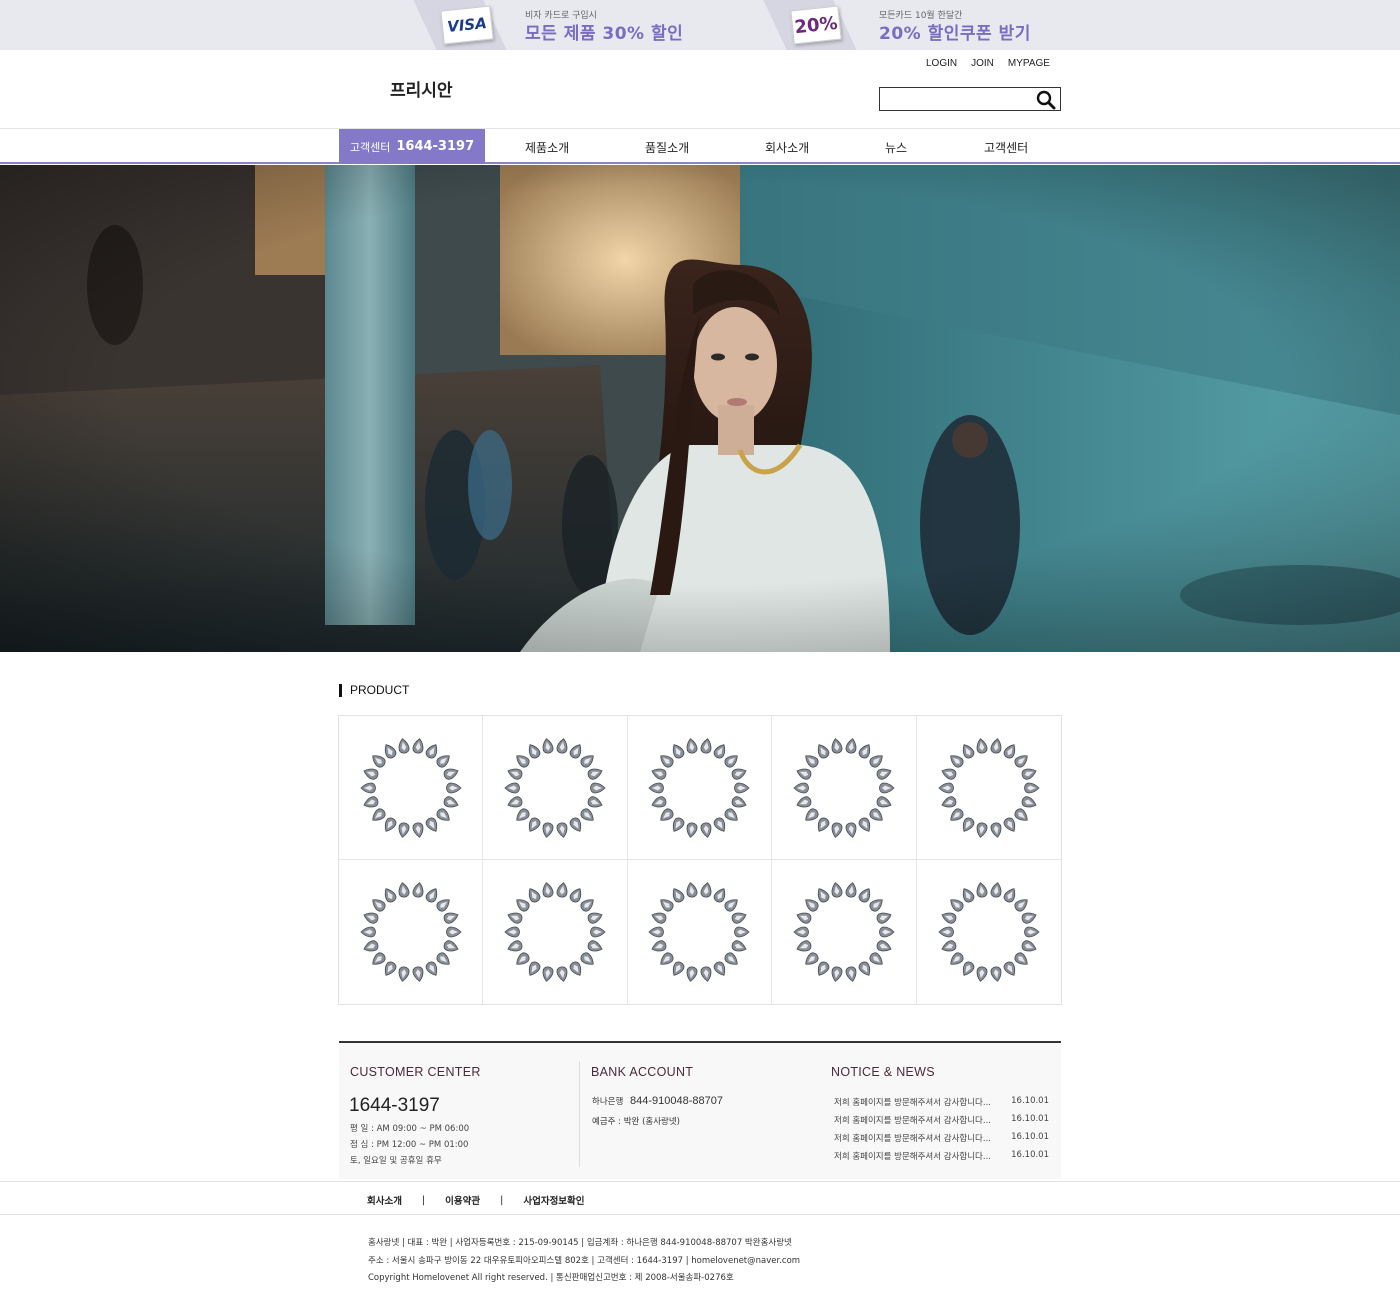 Image resolution: width=1400 pixels, height=1313 pixels. I want to click on utility-links: LOGIN JOIN MYPAGE, so click(988, 63).